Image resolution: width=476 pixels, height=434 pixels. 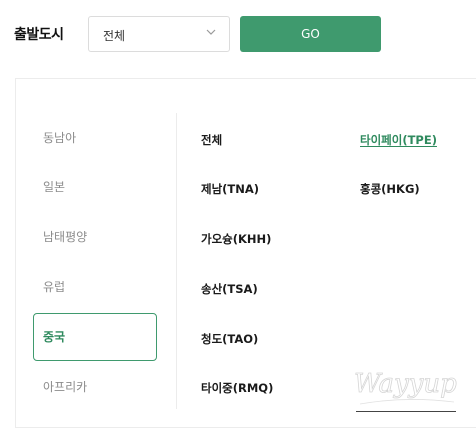 What do you see at coordinates (211, 32) in the screenshot?
I see `chevron-down-icon` at bounding box center [211, 32].